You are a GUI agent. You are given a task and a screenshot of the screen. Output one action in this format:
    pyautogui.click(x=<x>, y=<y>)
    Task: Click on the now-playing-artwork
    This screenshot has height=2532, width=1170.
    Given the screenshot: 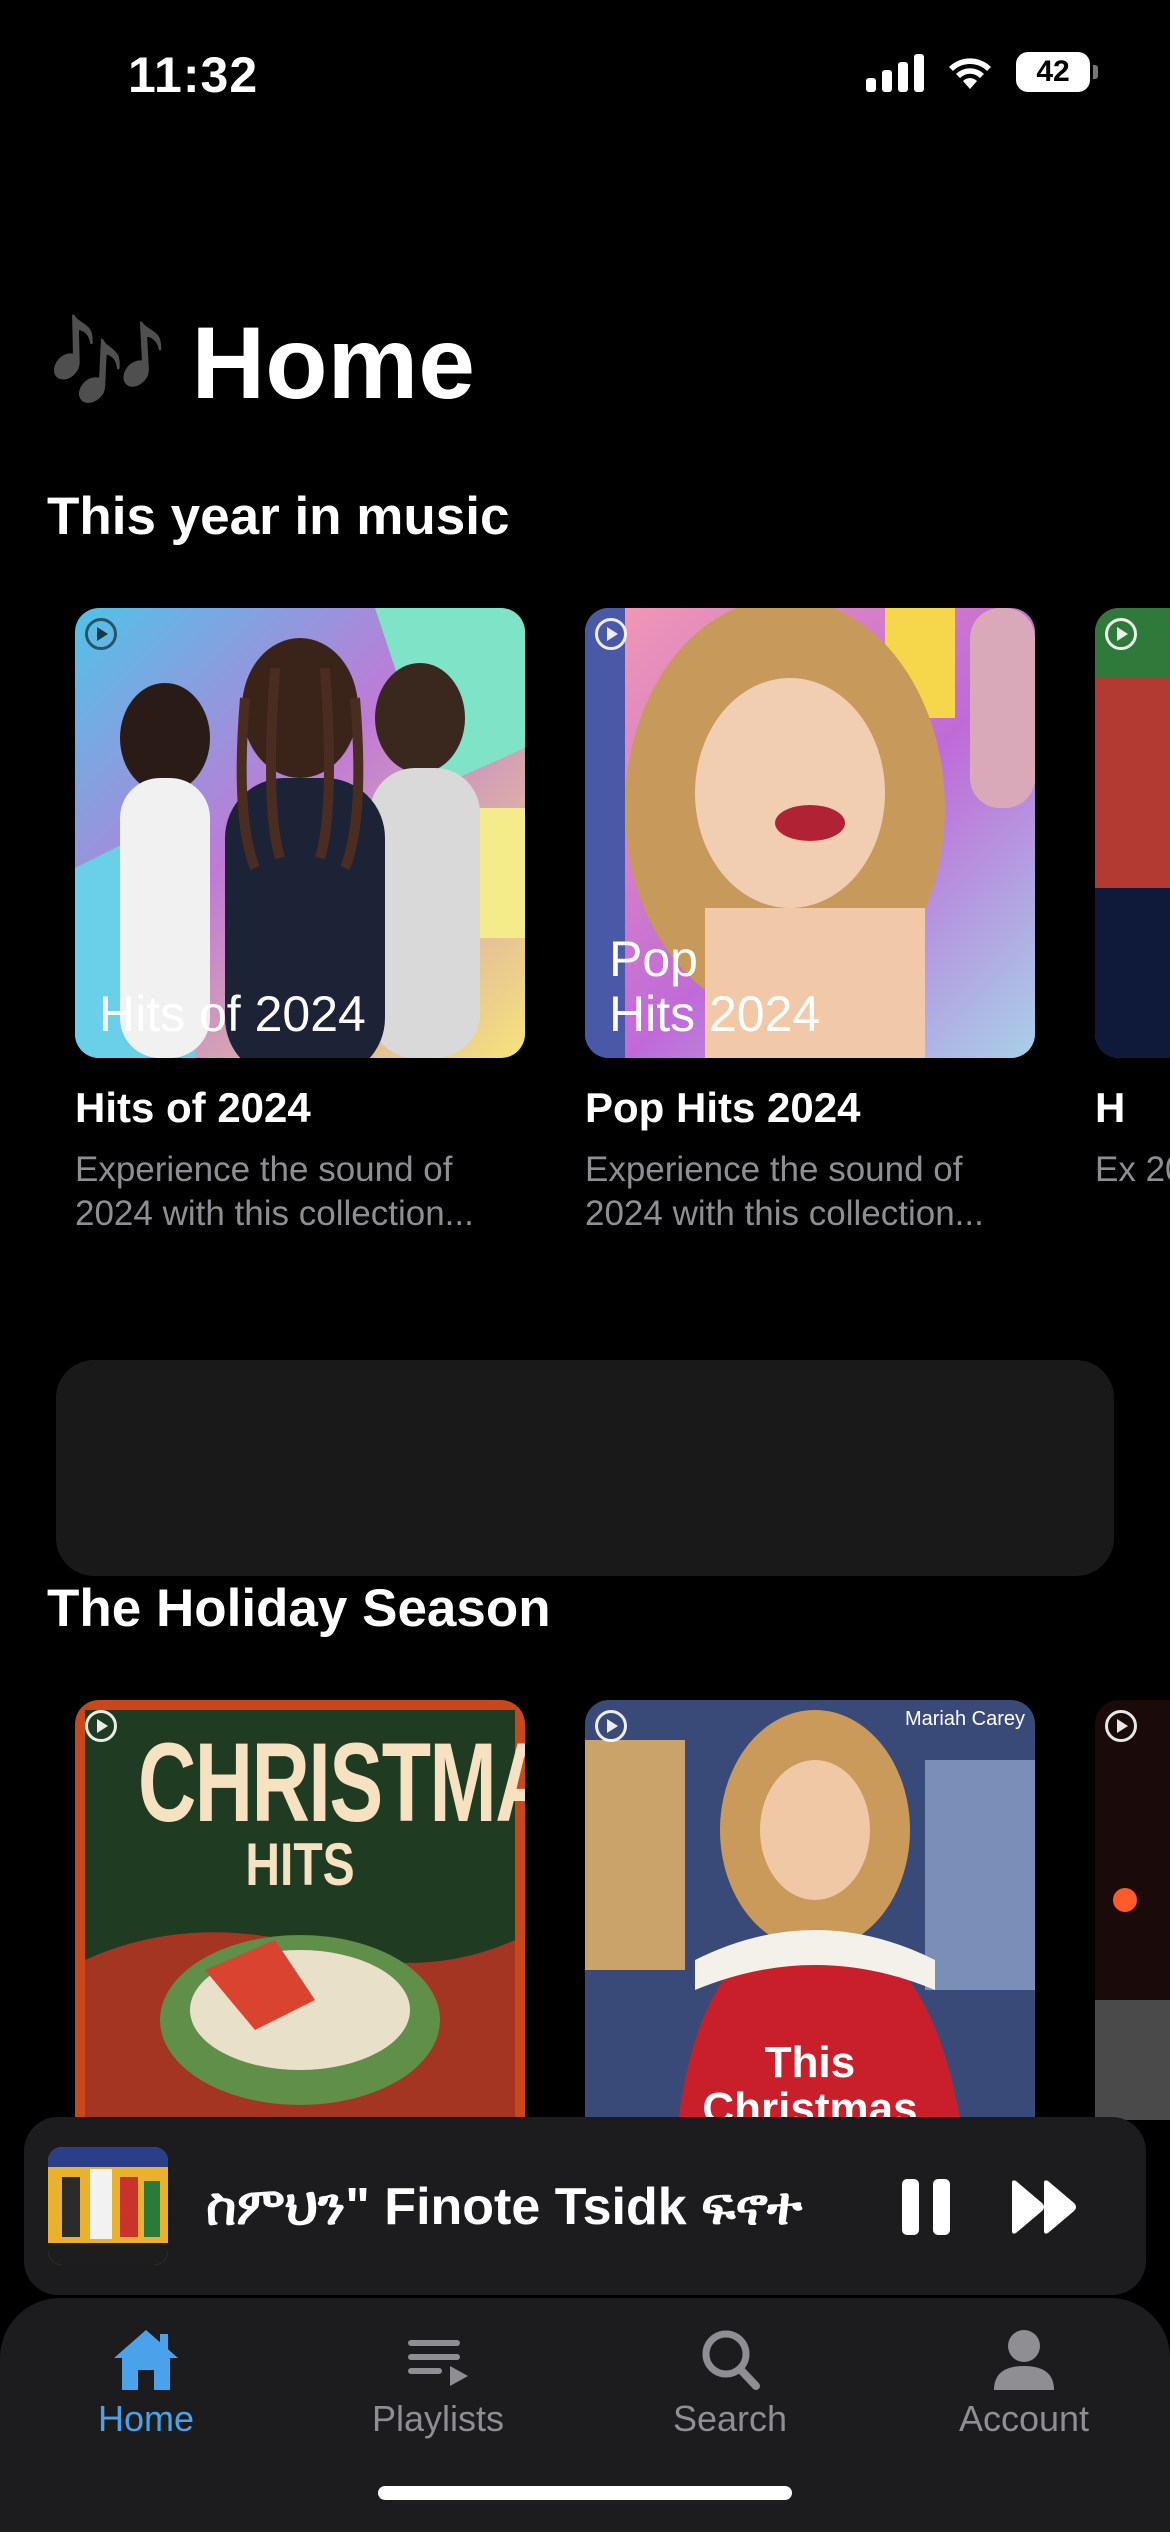 What is the action you would take?
    pyautogui.click(x=108, y=2206)
    